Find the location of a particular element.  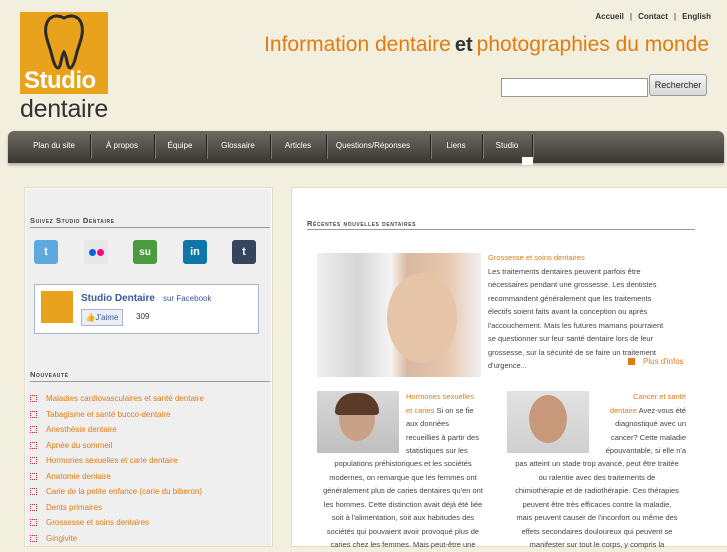

top-links: Accueil | Contact | English is located at coordinates (653, 16).